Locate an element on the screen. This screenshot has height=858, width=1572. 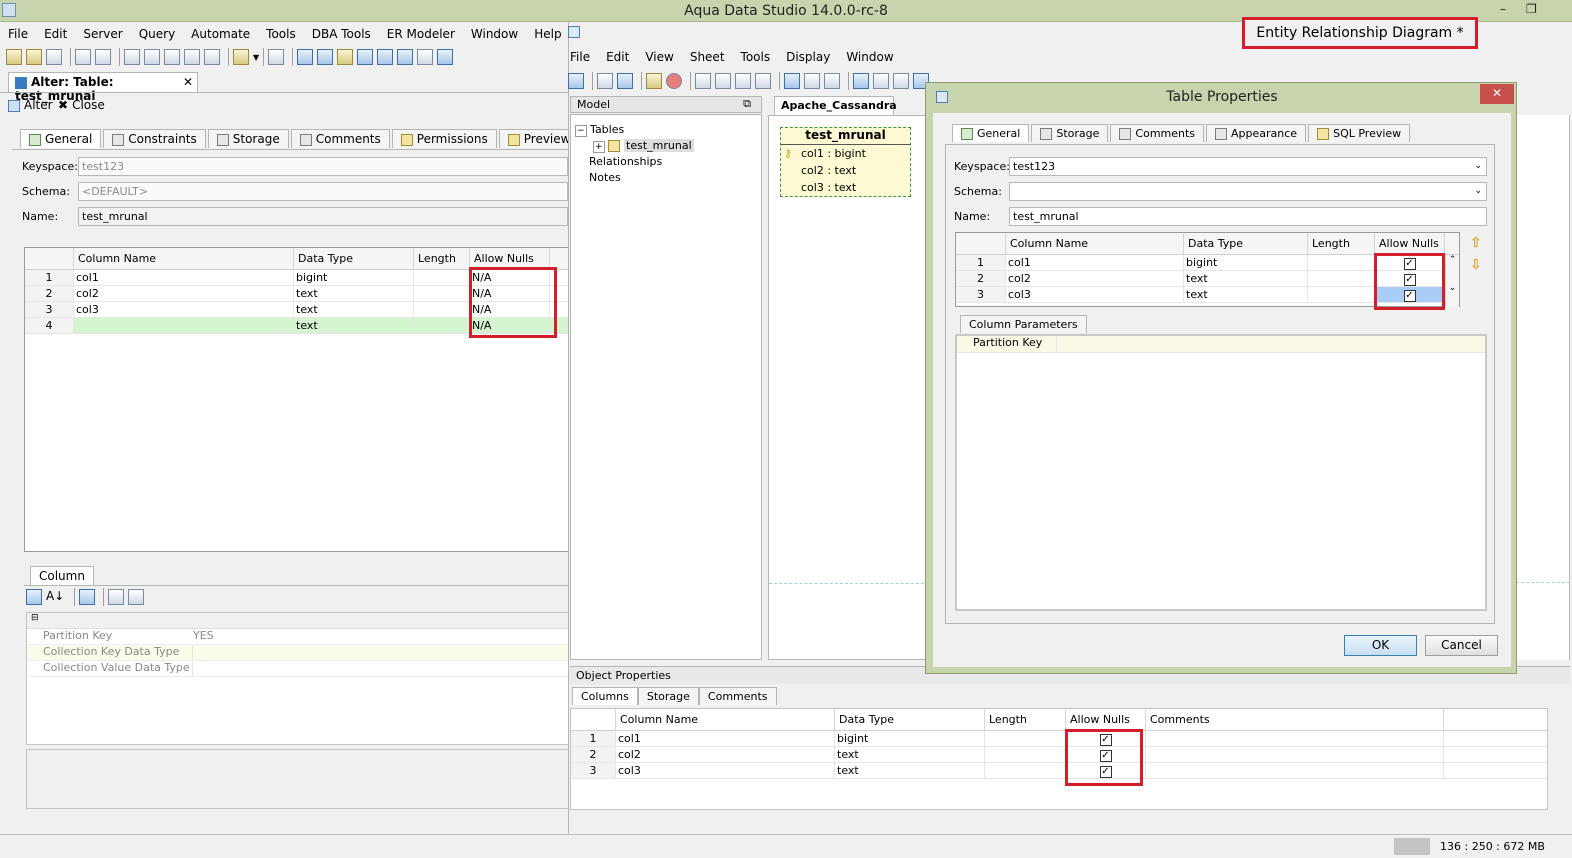
collapse-group-icon: ⊟ is located at coordinates (297, 621).